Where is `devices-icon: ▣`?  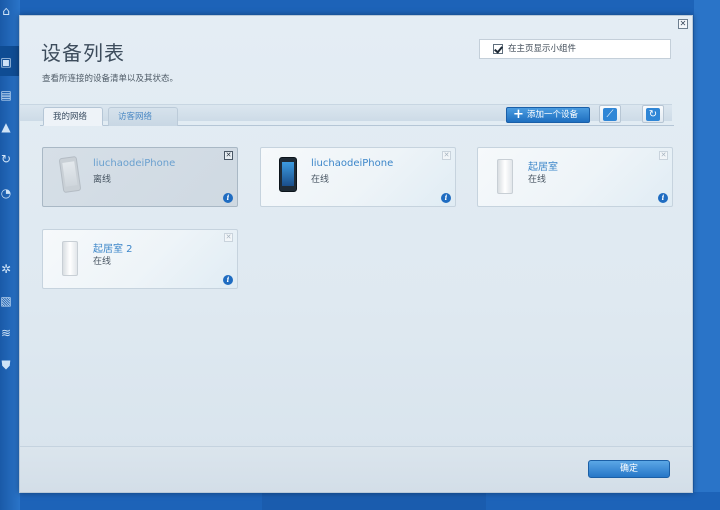
devices-icon: ▣ is located at coordinates (6, 62).